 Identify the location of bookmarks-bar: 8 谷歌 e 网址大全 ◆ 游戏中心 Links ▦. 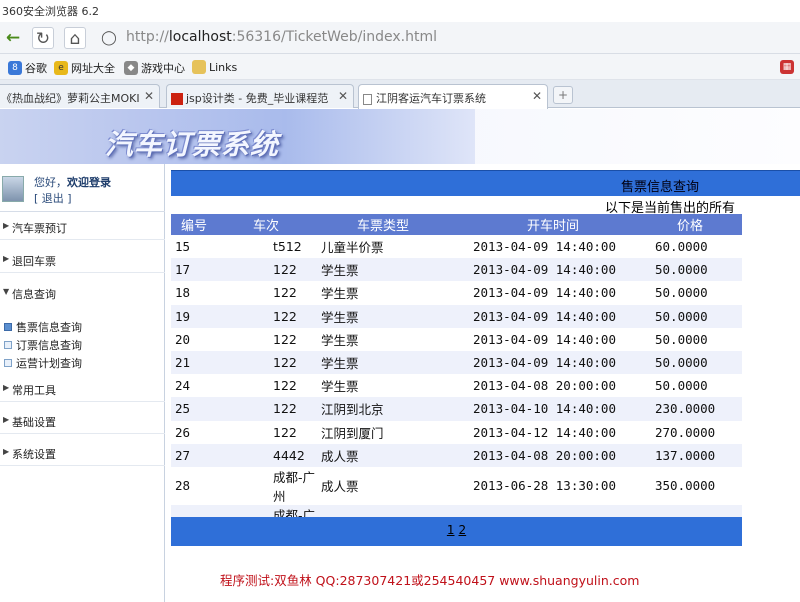
(400, 67).